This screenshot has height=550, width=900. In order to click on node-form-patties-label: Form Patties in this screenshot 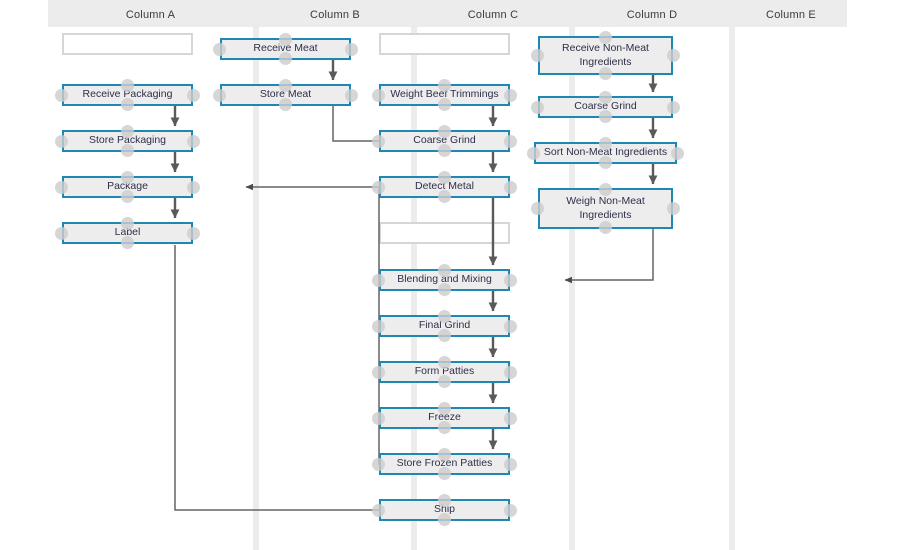, I will do `click(444, 371)`.